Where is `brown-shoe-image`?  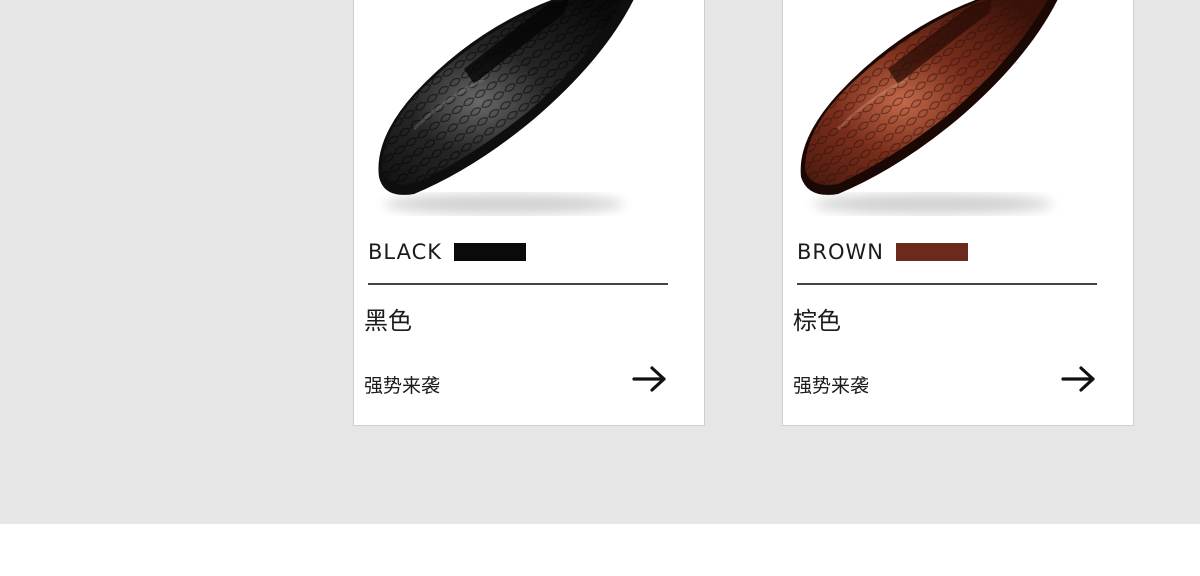 brown-shoe-image is located at coordinates (929, 107).